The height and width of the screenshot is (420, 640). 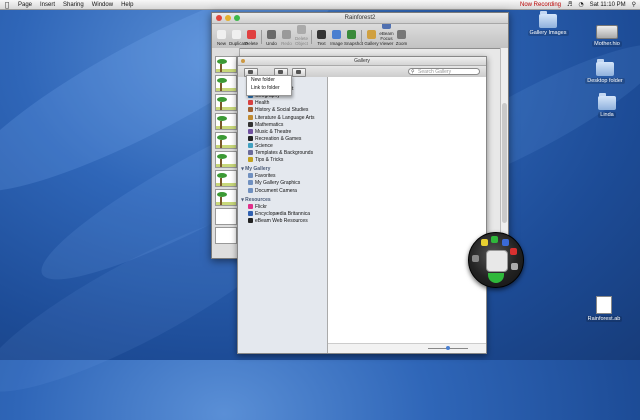 I want to click on clock: Sat 11:10 PM, so click(x=608, y=5).